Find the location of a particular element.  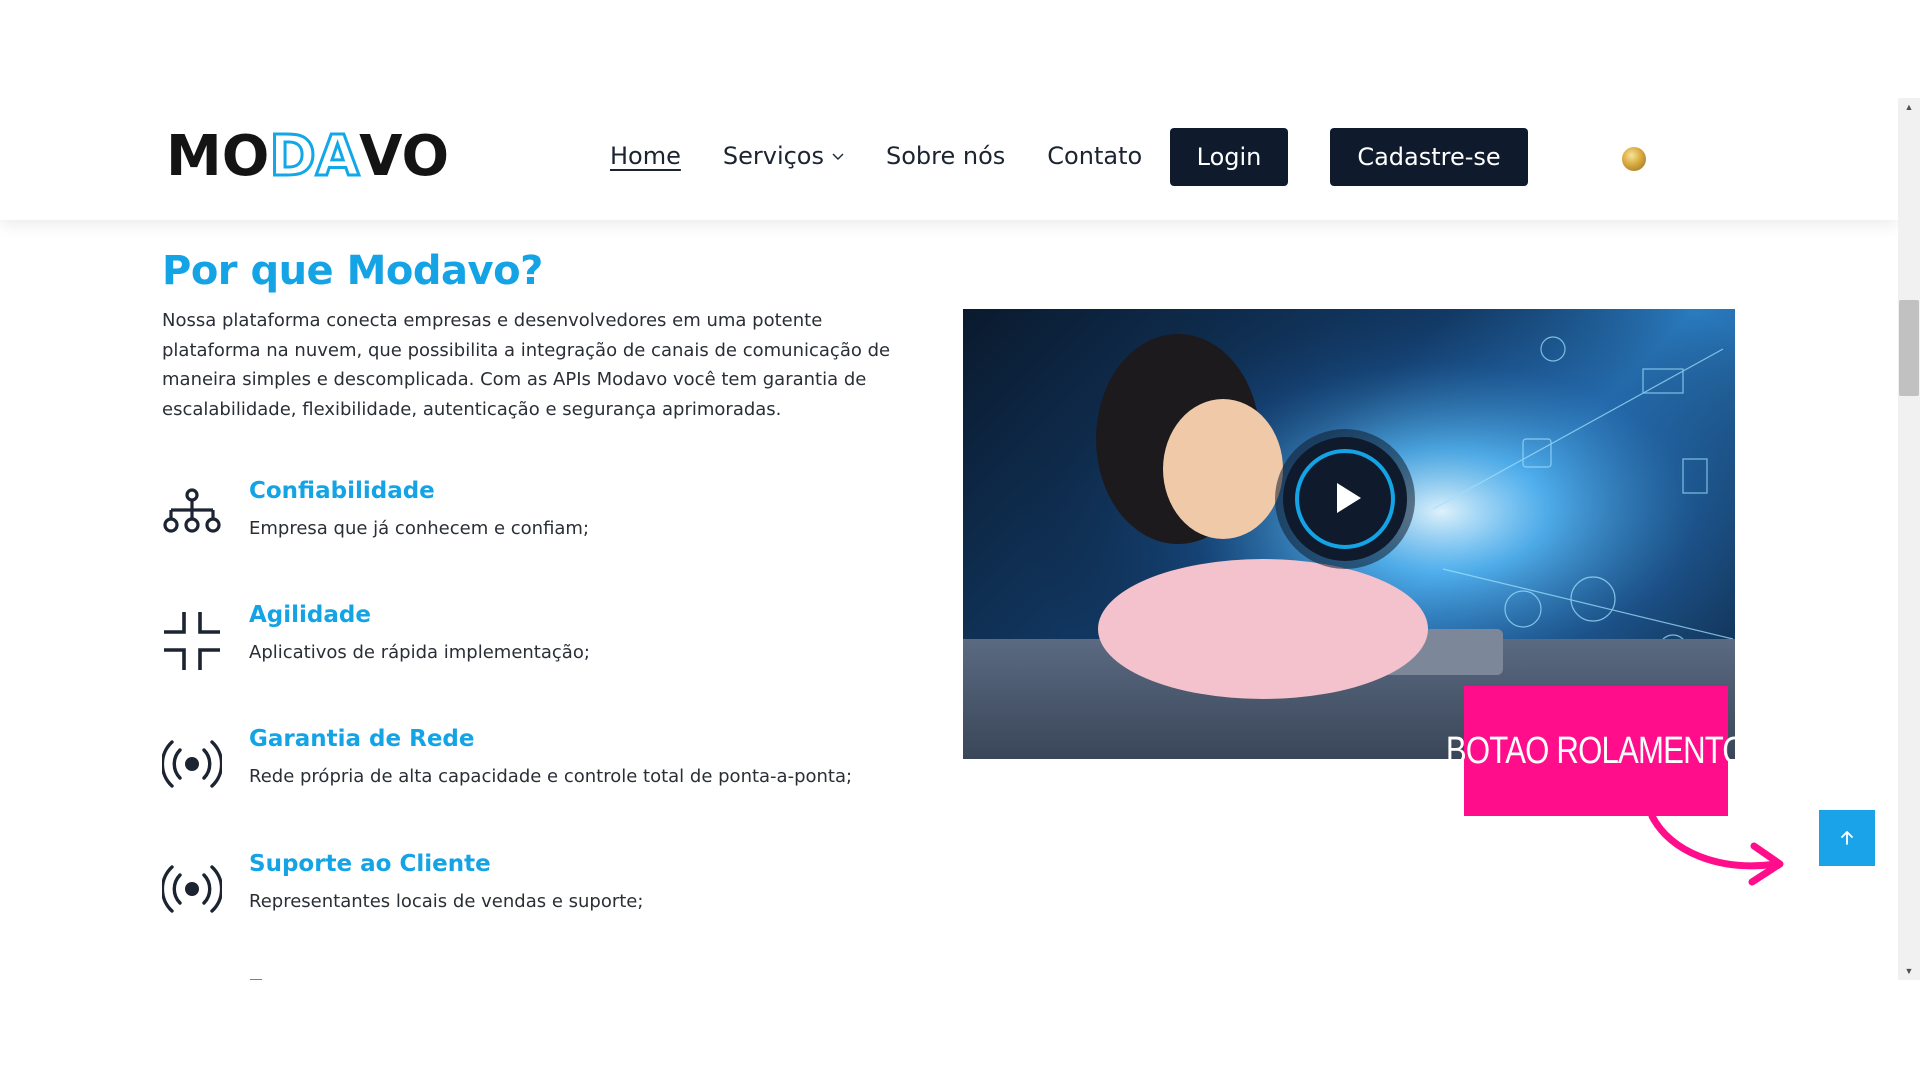

nav-sobre-nos: Sobre nós is located at coordinates (945, 156).